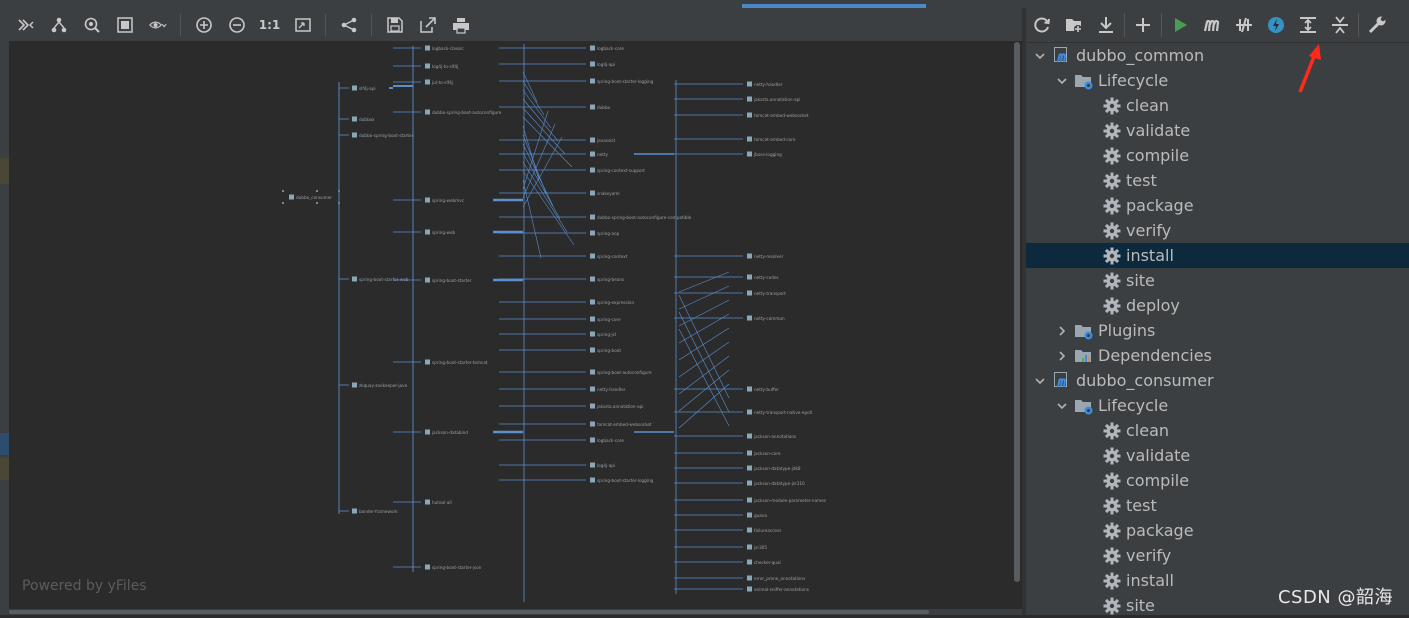 This screenshot has height=618, width=1409. Describe the element at coordinates (440, 232) in the screenshot. I see `dependency-node: spring-web` at that location.